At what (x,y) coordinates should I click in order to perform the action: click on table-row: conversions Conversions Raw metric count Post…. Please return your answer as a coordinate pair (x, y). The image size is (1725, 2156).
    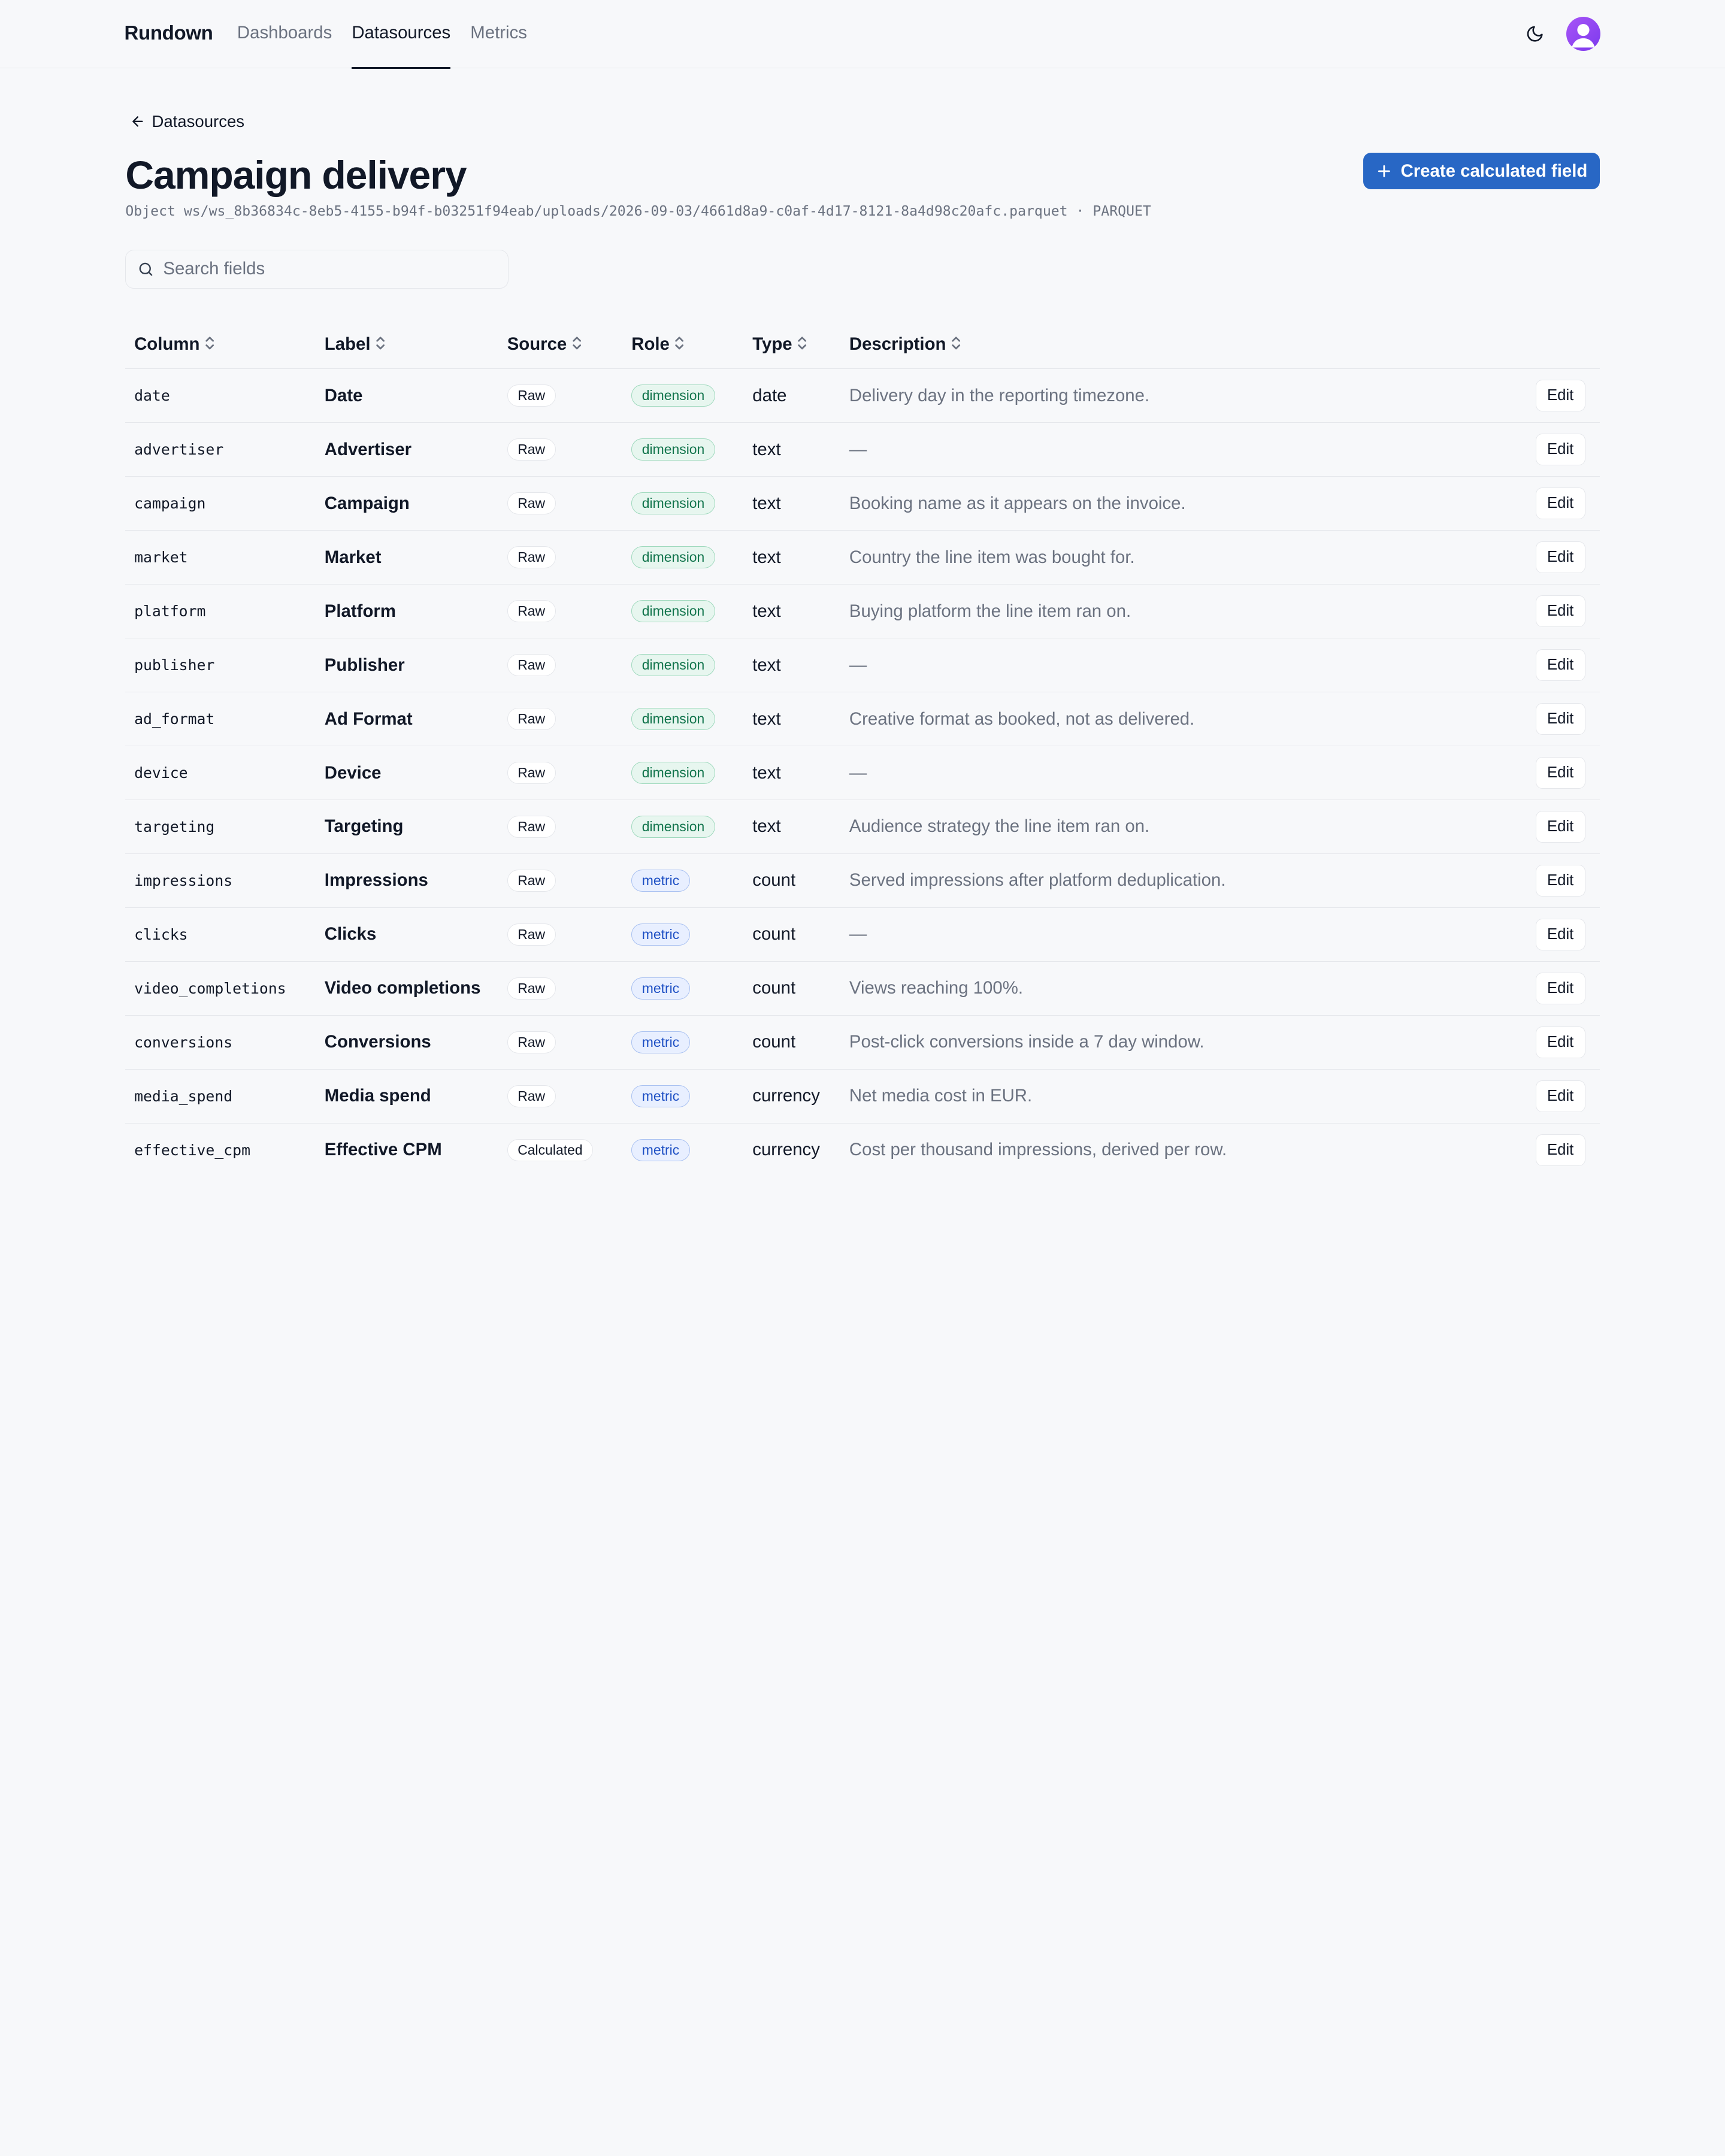
    Looking at the image, I should click on (862, 1042).